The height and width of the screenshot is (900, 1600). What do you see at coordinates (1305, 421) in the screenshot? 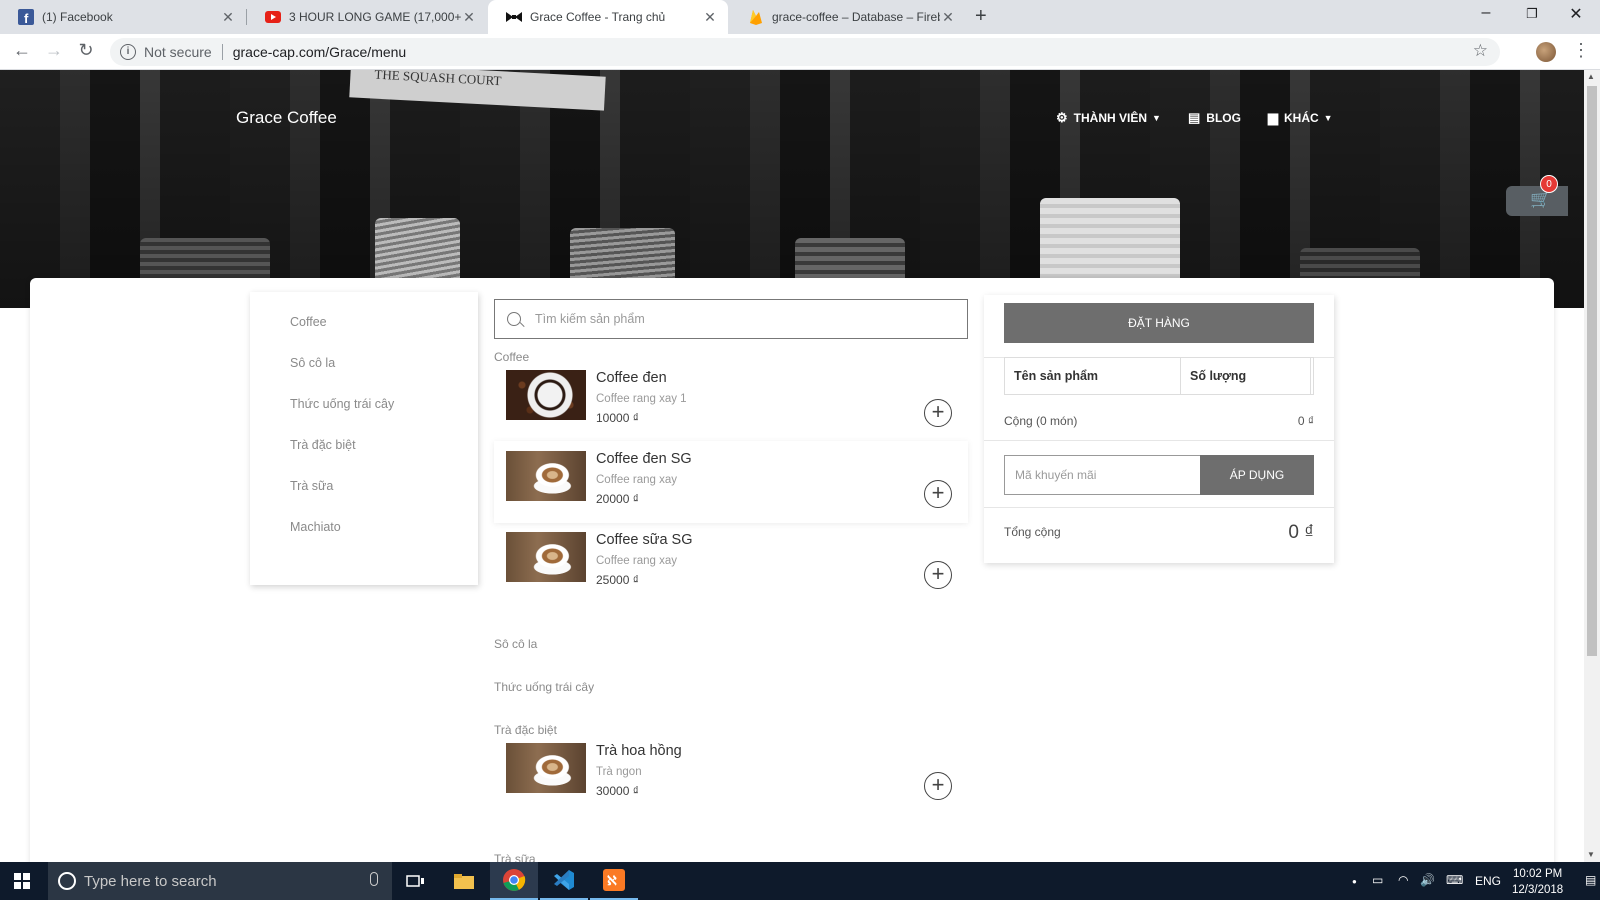
I see `subtotal-value: 0 ₫` at bounding box center [1305, 421].